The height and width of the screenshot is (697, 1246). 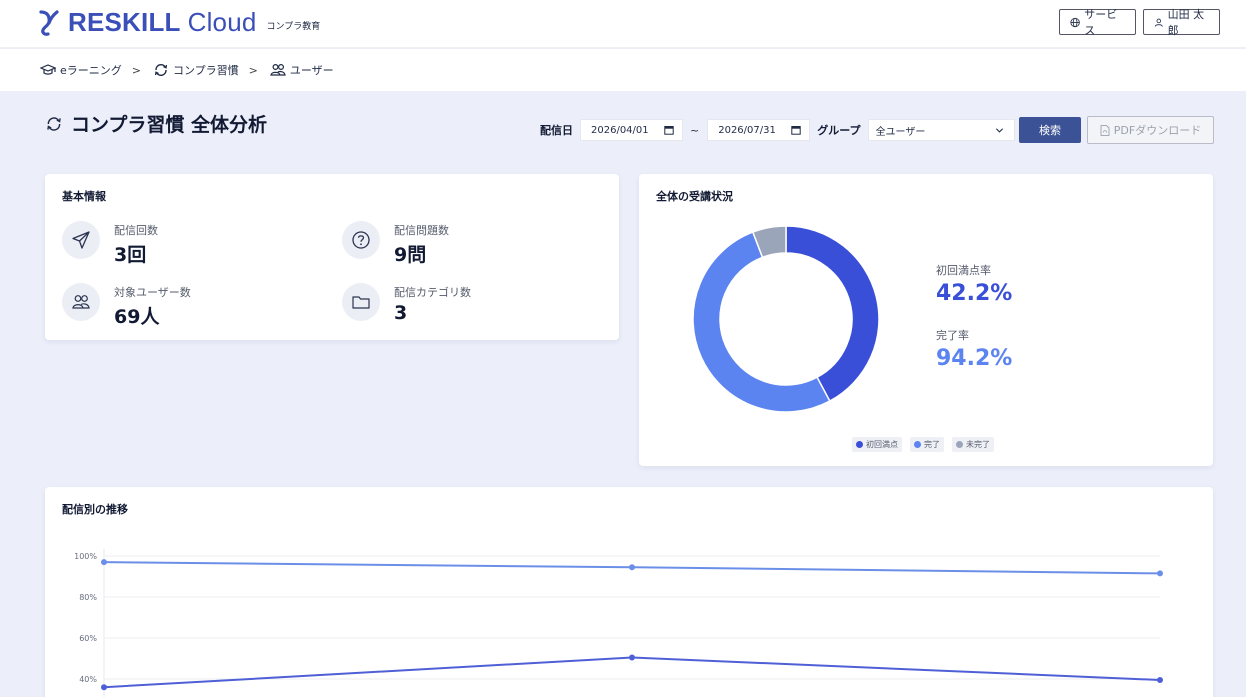 I want to click on folder-icon, so click(x=361, y=302).